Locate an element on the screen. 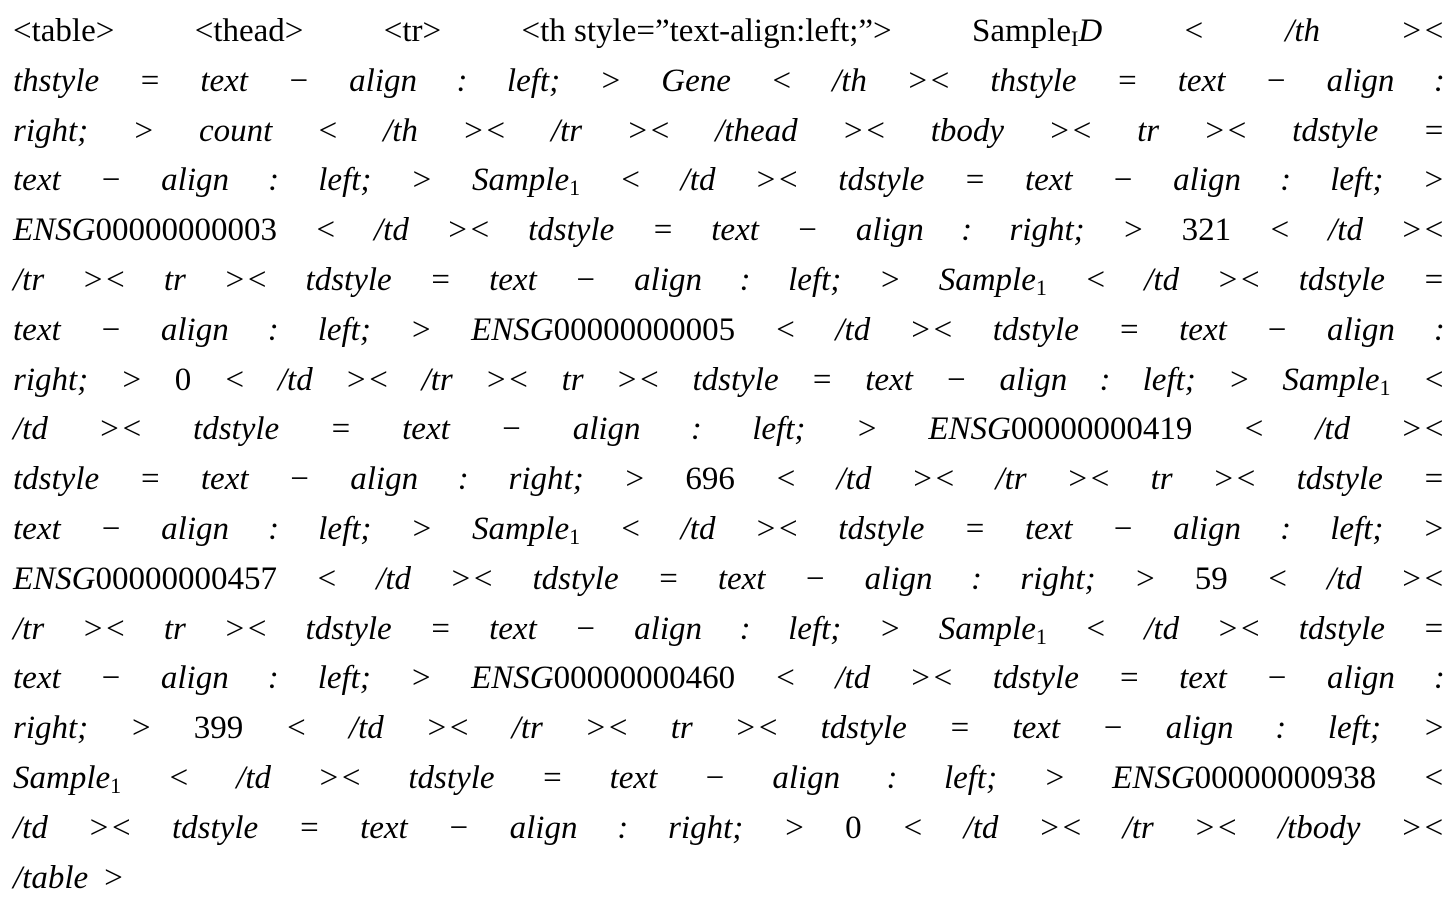 This screenshot has height=912, width=1456. text-token: <thead> is located at coordinates (249, 31).